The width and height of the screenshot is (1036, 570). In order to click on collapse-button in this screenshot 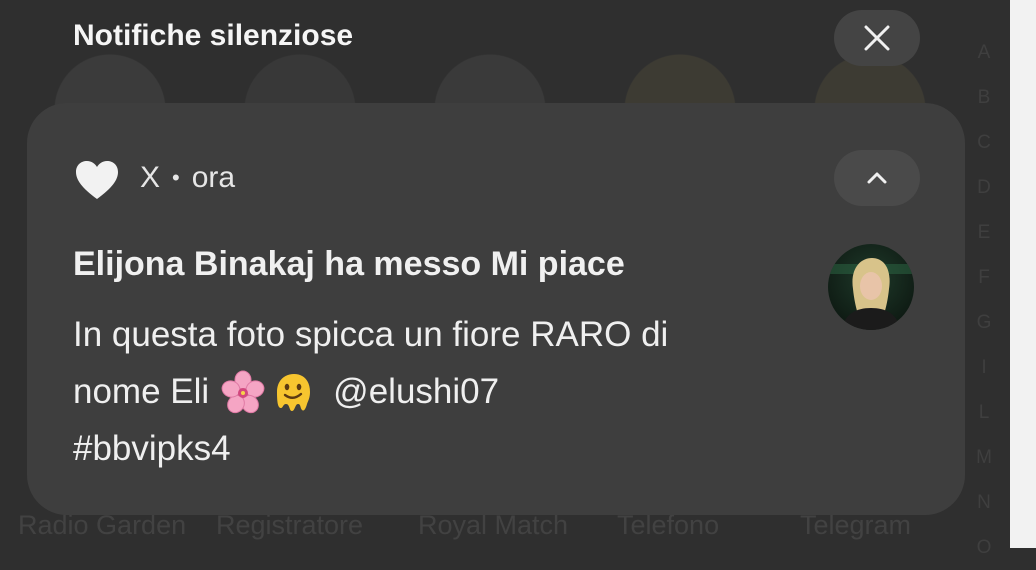, I will do `click(877, 178)`.